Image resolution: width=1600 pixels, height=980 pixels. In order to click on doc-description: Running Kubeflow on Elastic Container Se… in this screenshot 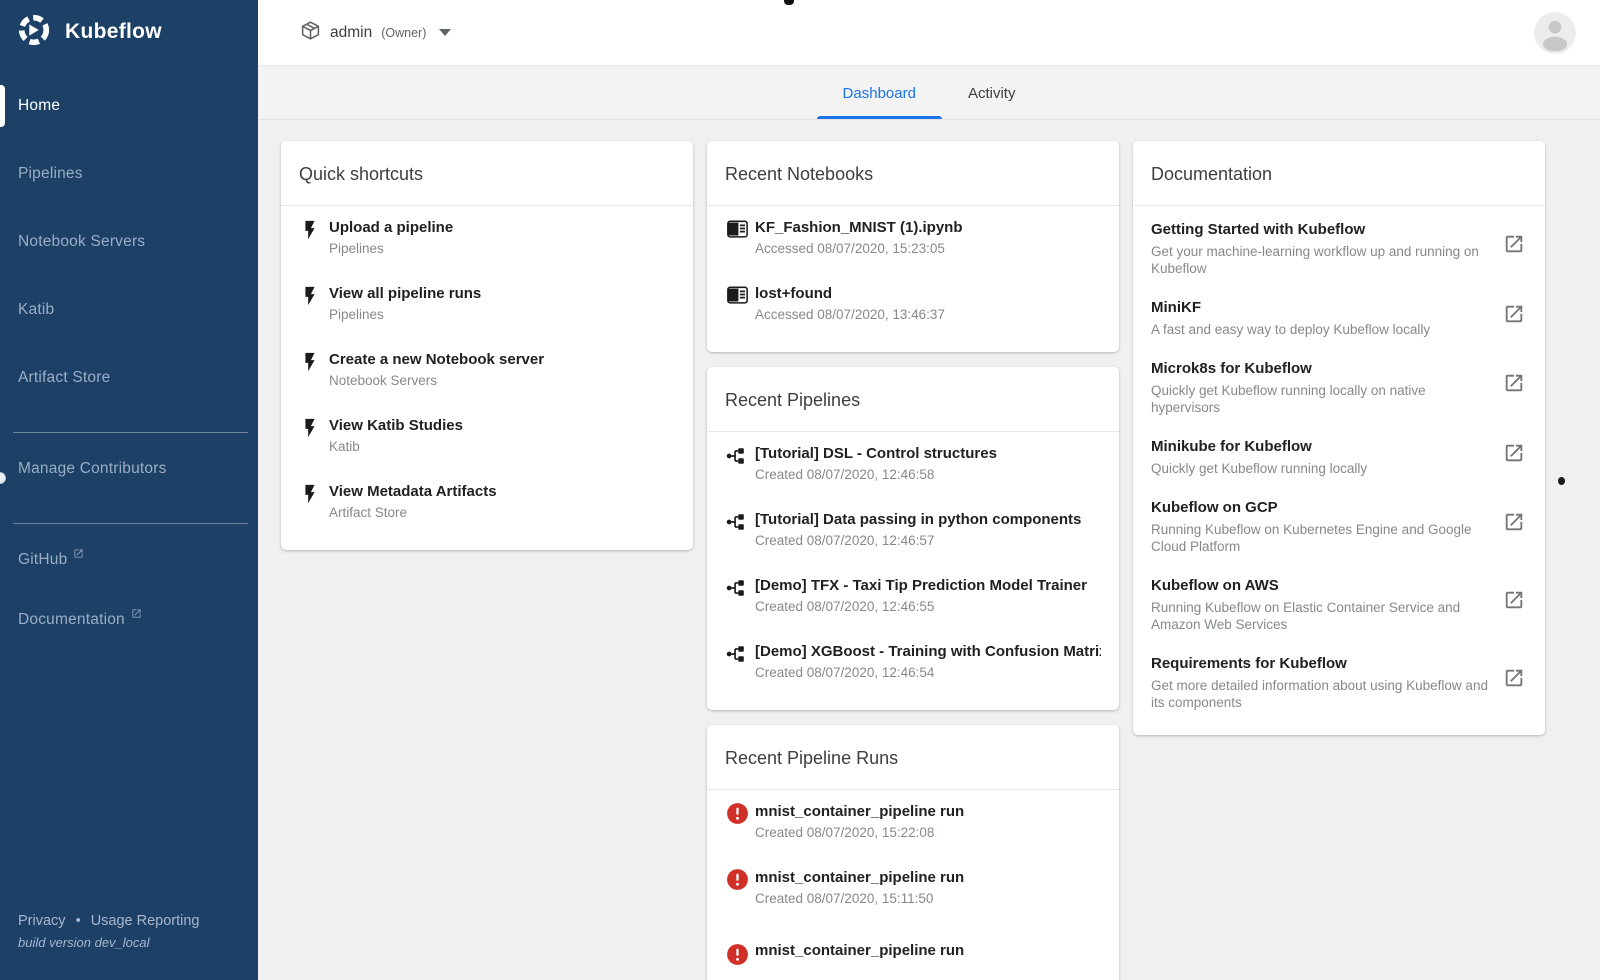, I will do `click(1306, 616)`.